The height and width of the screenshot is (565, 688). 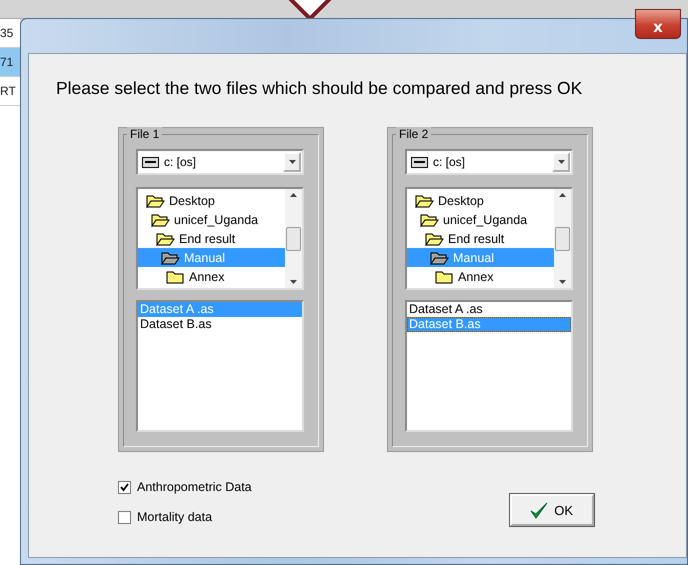 I want to click on background-text: 71, so click(x=10, y=62).